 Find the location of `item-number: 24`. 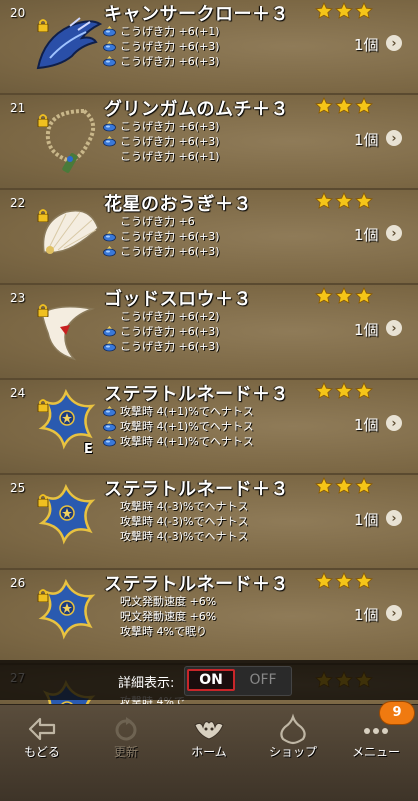

item-number: 24 is located at coordinates (18, 393).